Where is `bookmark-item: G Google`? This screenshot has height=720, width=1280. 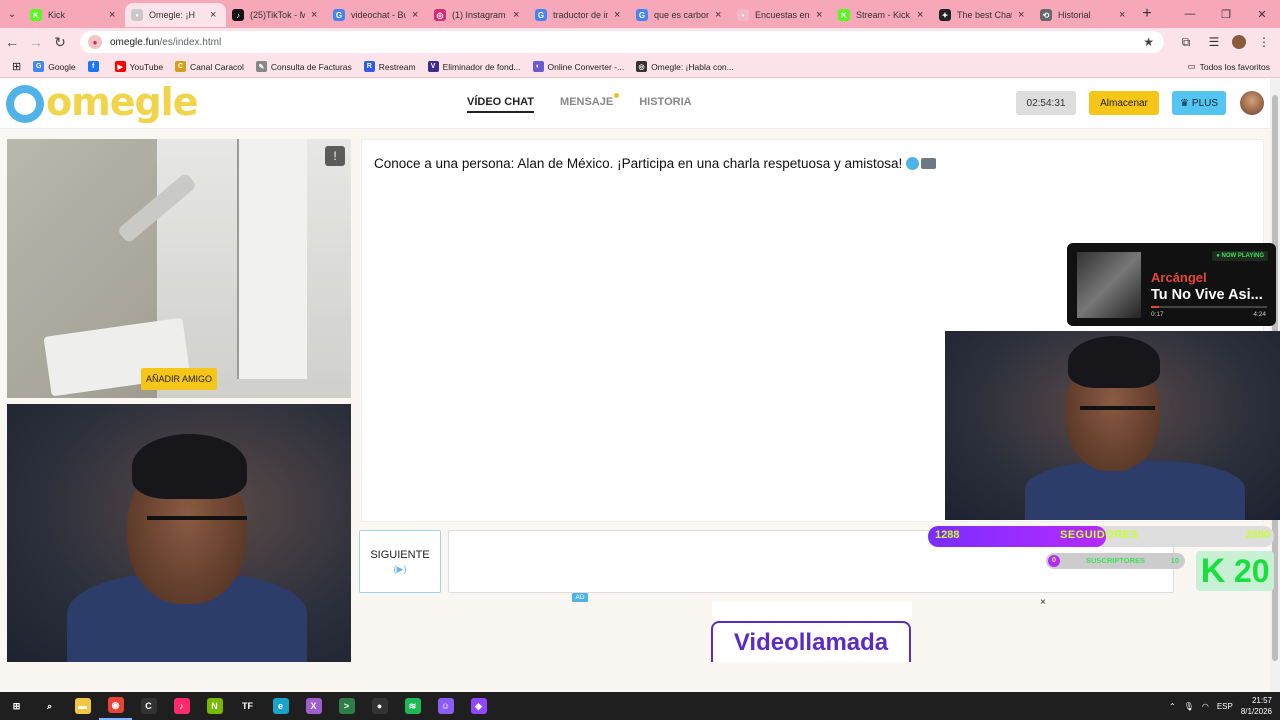 bookmark-item: G Google is located at coordinates (54, 67).